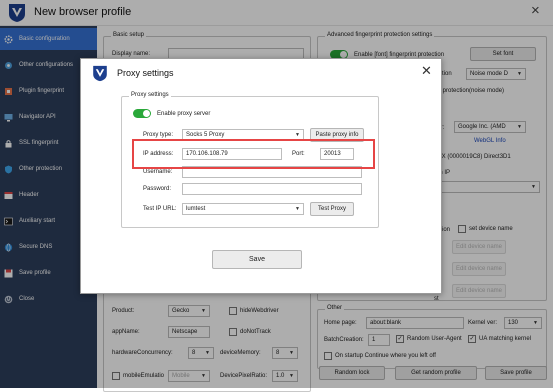 Image resolution: width=553 pixels, height=392 pixels. What do you see at coordinates (243, 209) in the screenshot?
I see `test-ip-url-select: lumtest` at bounding box center [243, 209].